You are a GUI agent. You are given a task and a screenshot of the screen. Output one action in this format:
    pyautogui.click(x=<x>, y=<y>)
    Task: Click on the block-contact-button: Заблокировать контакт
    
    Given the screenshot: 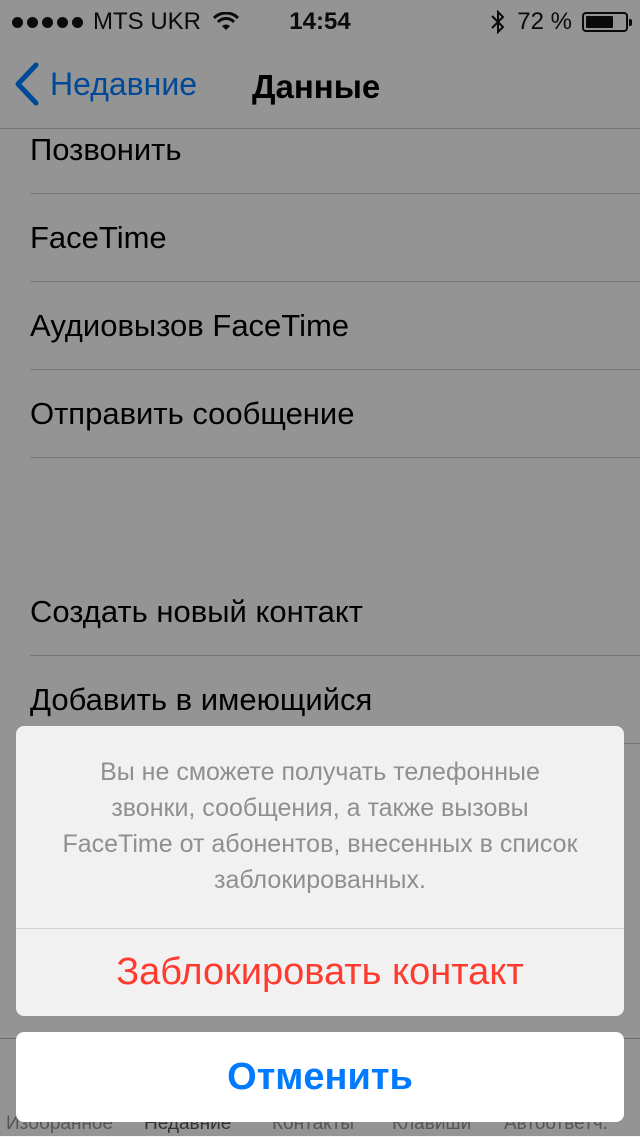 What is the action you would take?
    pyautogui.click(x=320, y=972)
    